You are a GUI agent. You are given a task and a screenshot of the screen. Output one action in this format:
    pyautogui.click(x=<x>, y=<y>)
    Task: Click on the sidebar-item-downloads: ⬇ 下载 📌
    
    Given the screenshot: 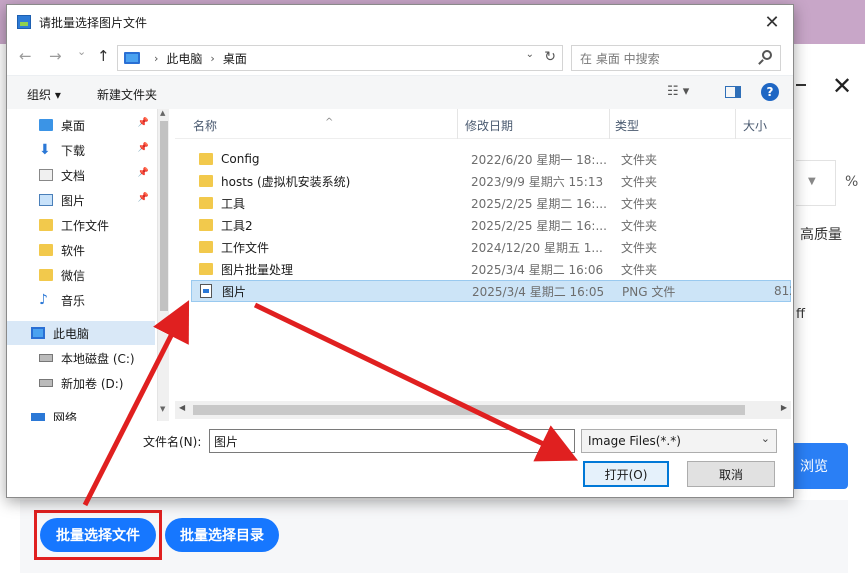 What is the action you would take?
    pyautogui.click(x=81, y=150)
    